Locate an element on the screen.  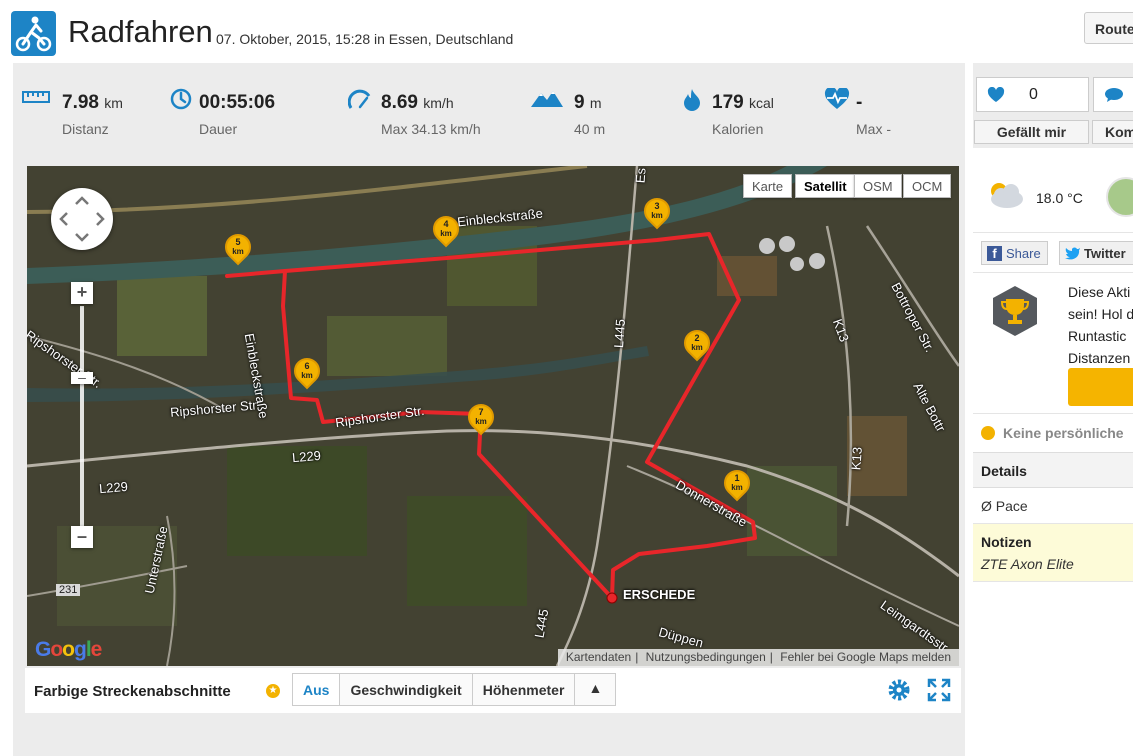
km-marker: 1 km is located at coordinates (737, 485).